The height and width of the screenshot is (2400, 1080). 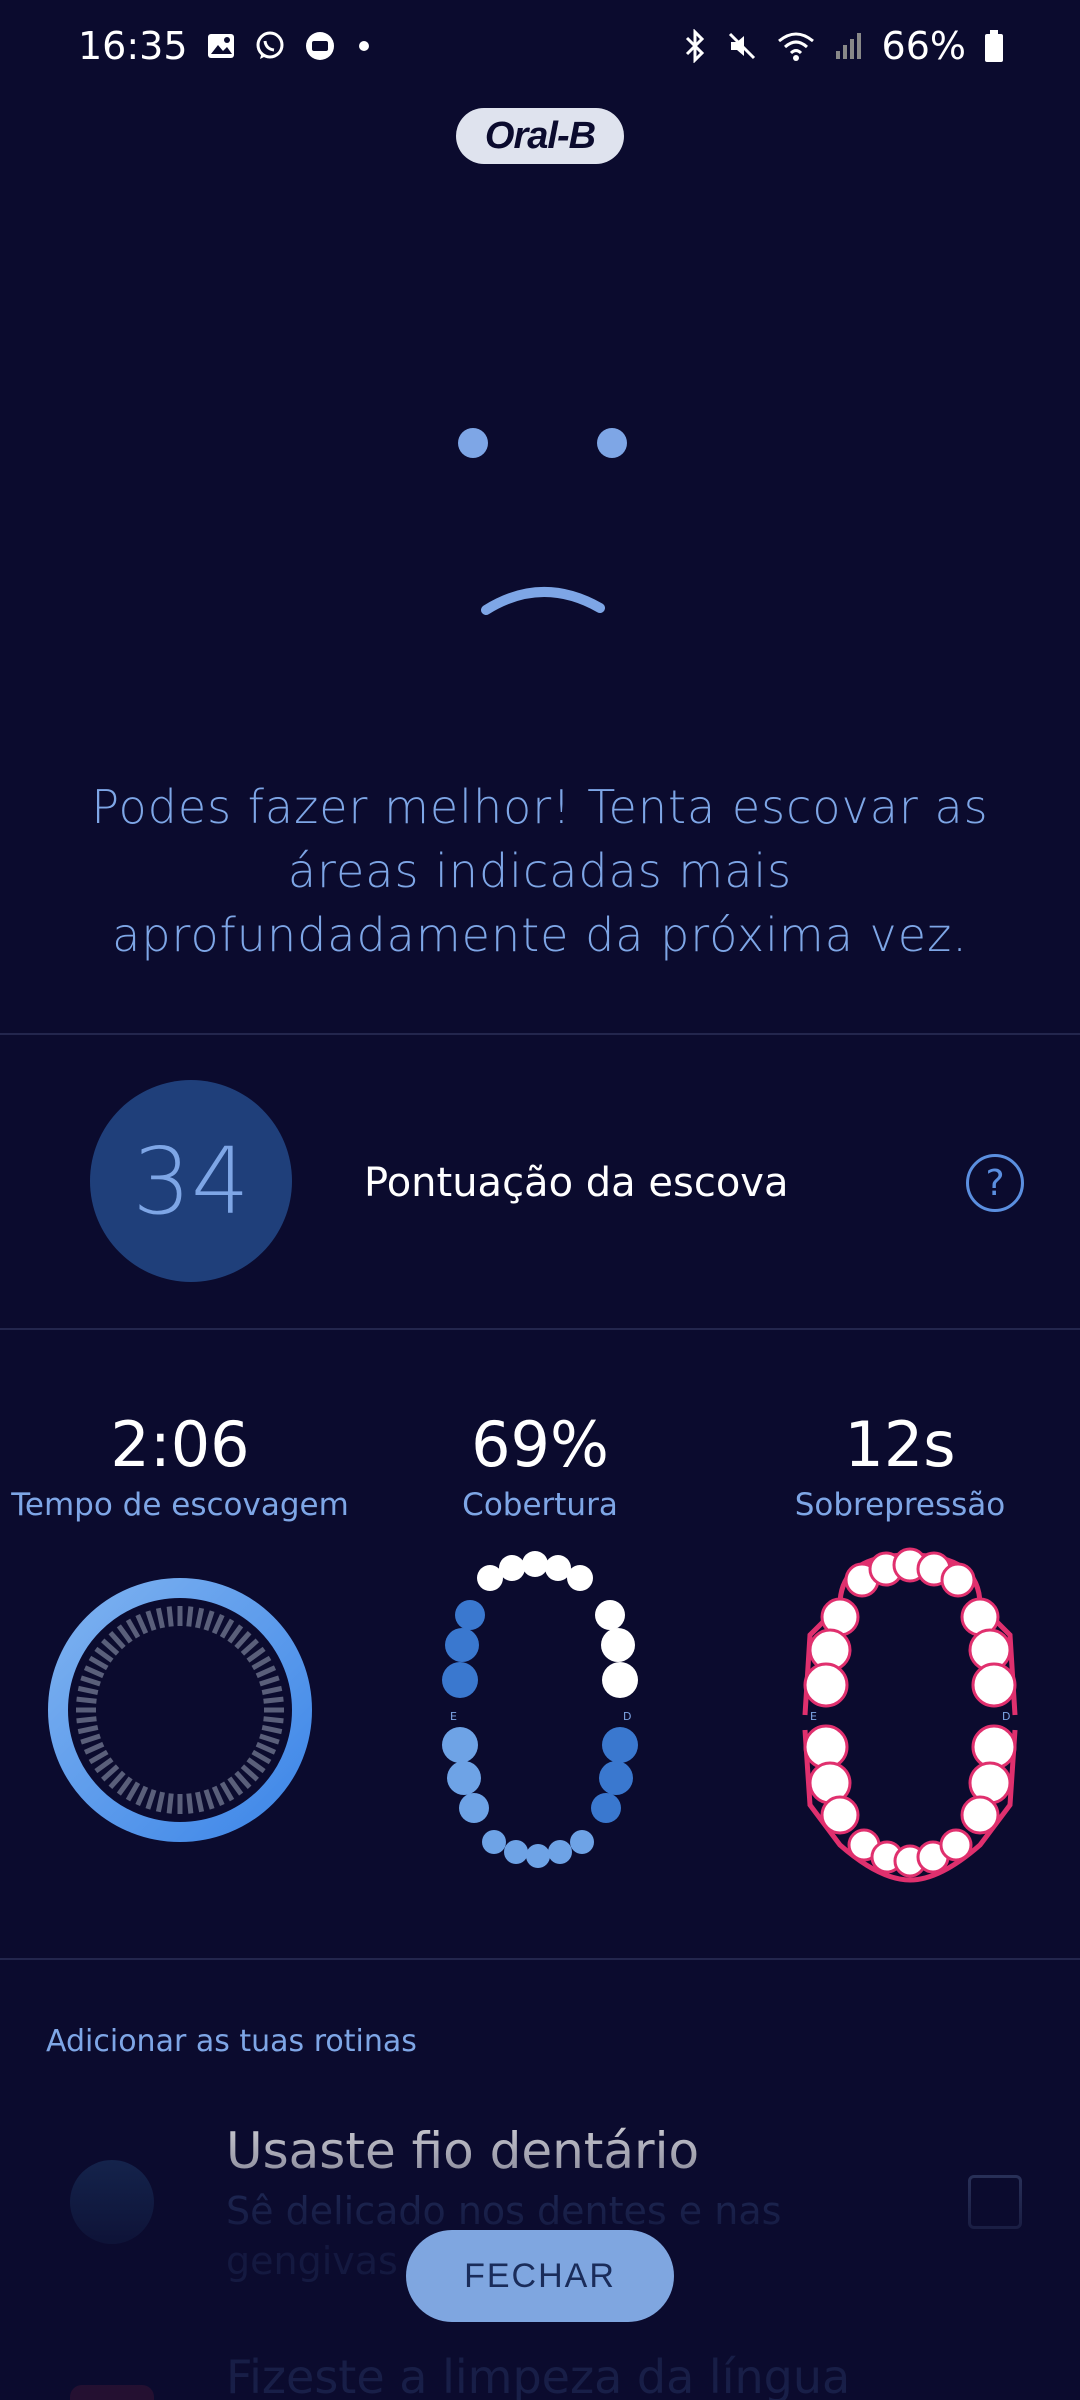 I want to click on upper-teeth, so click(x=540, y=1624).